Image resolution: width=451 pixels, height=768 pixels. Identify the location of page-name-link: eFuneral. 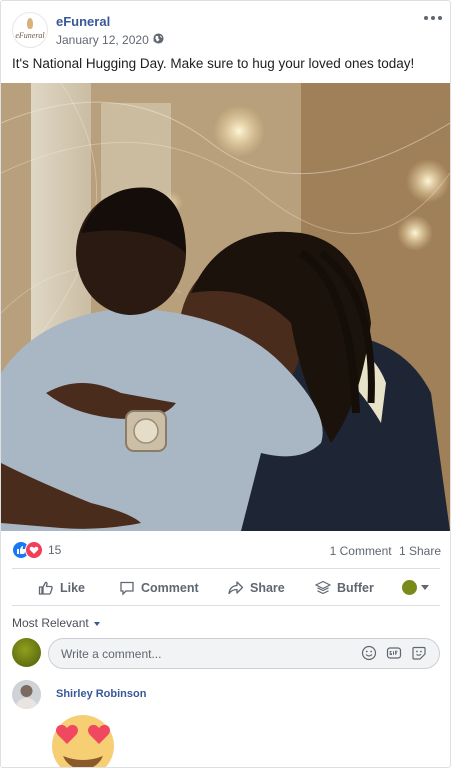
(83, 21).